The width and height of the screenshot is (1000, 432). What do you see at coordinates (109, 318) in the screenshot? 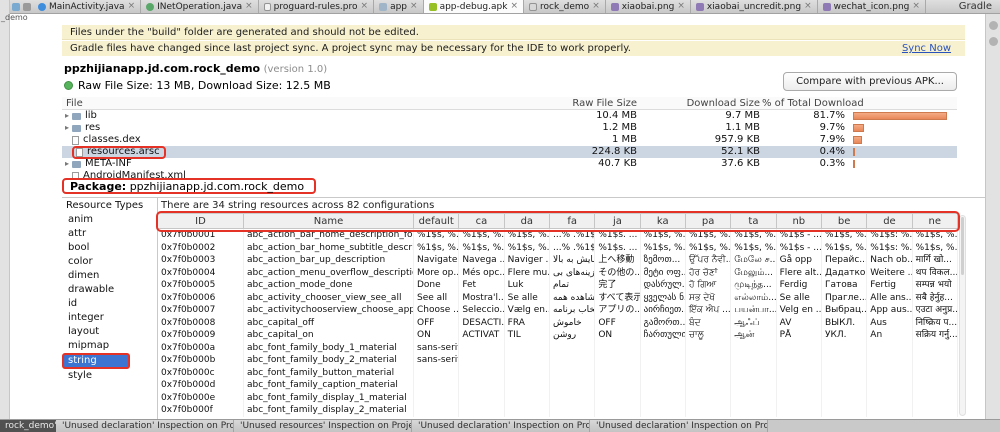
I see `resource-type-integer: integer` at bounding box center [109, 318].